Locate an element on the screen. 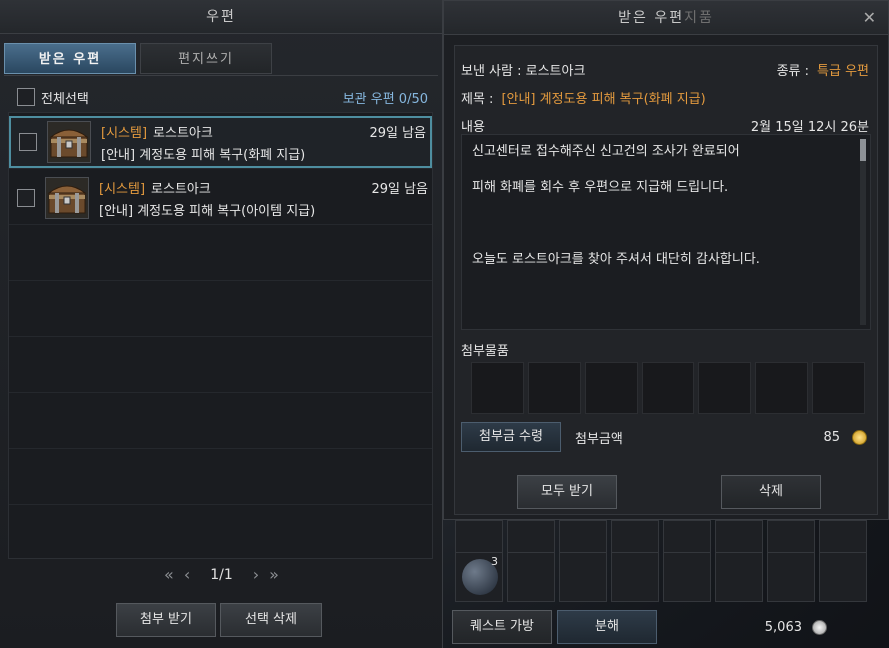 This screenshot has height=648, width=889. pagination: « ‹ 1/1 › » is located at coordinates (221, 574).